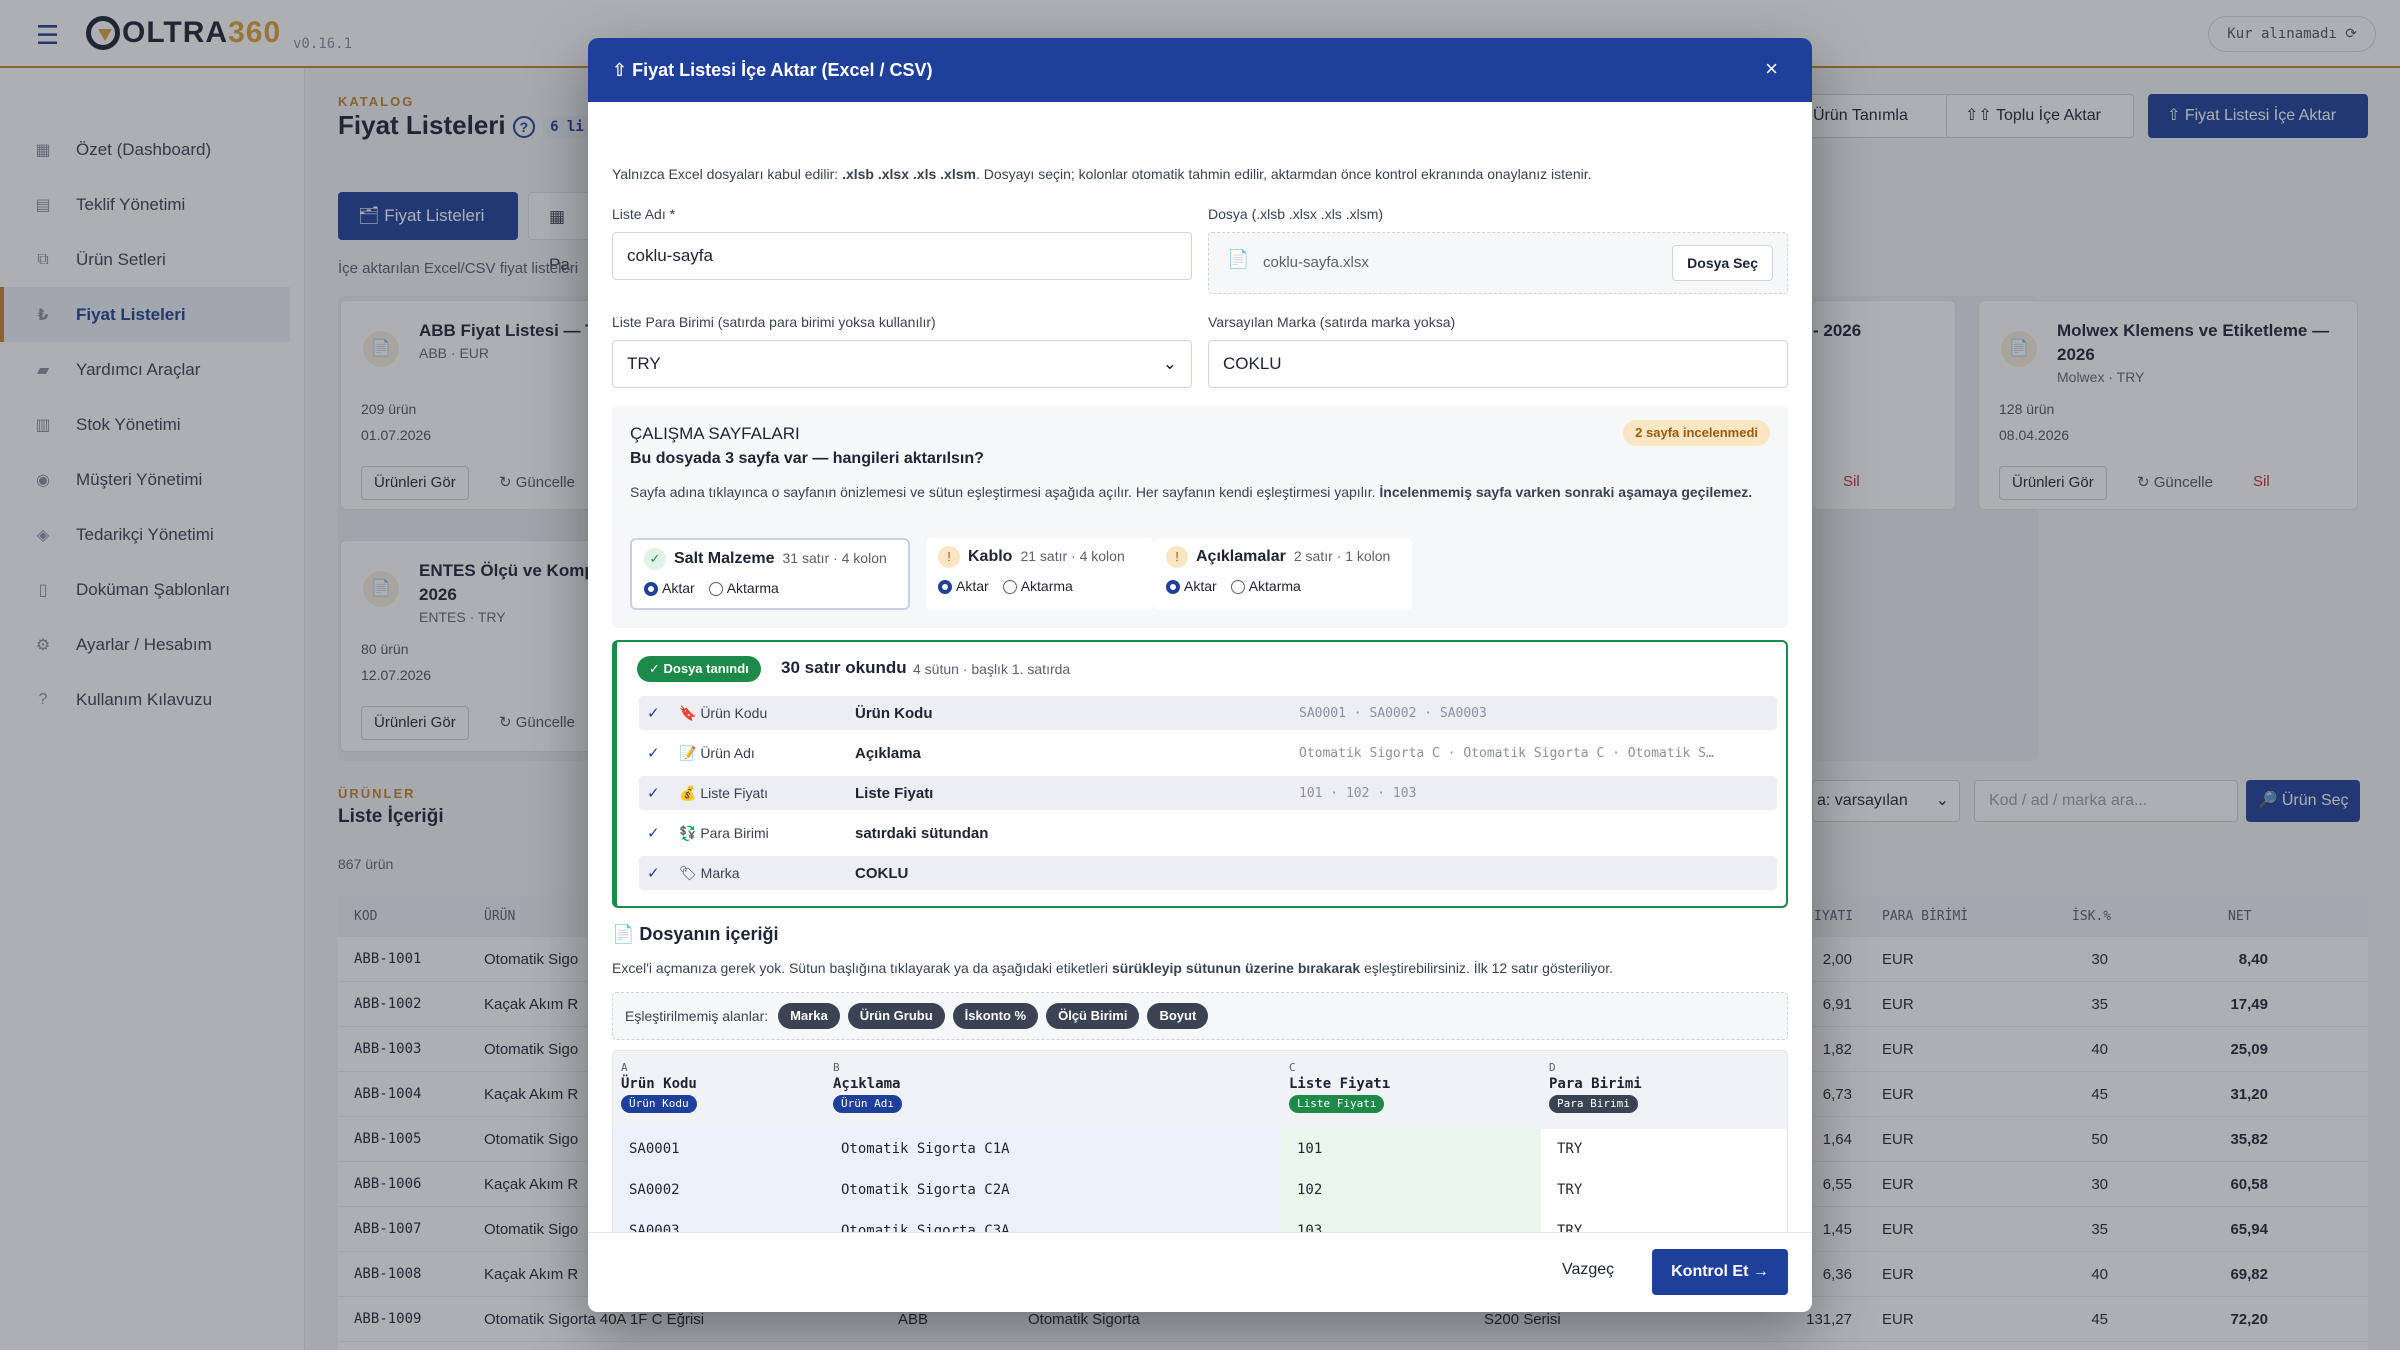  I want to click on column-mapping-tag: Ürün Adı, so click(867, 1104).